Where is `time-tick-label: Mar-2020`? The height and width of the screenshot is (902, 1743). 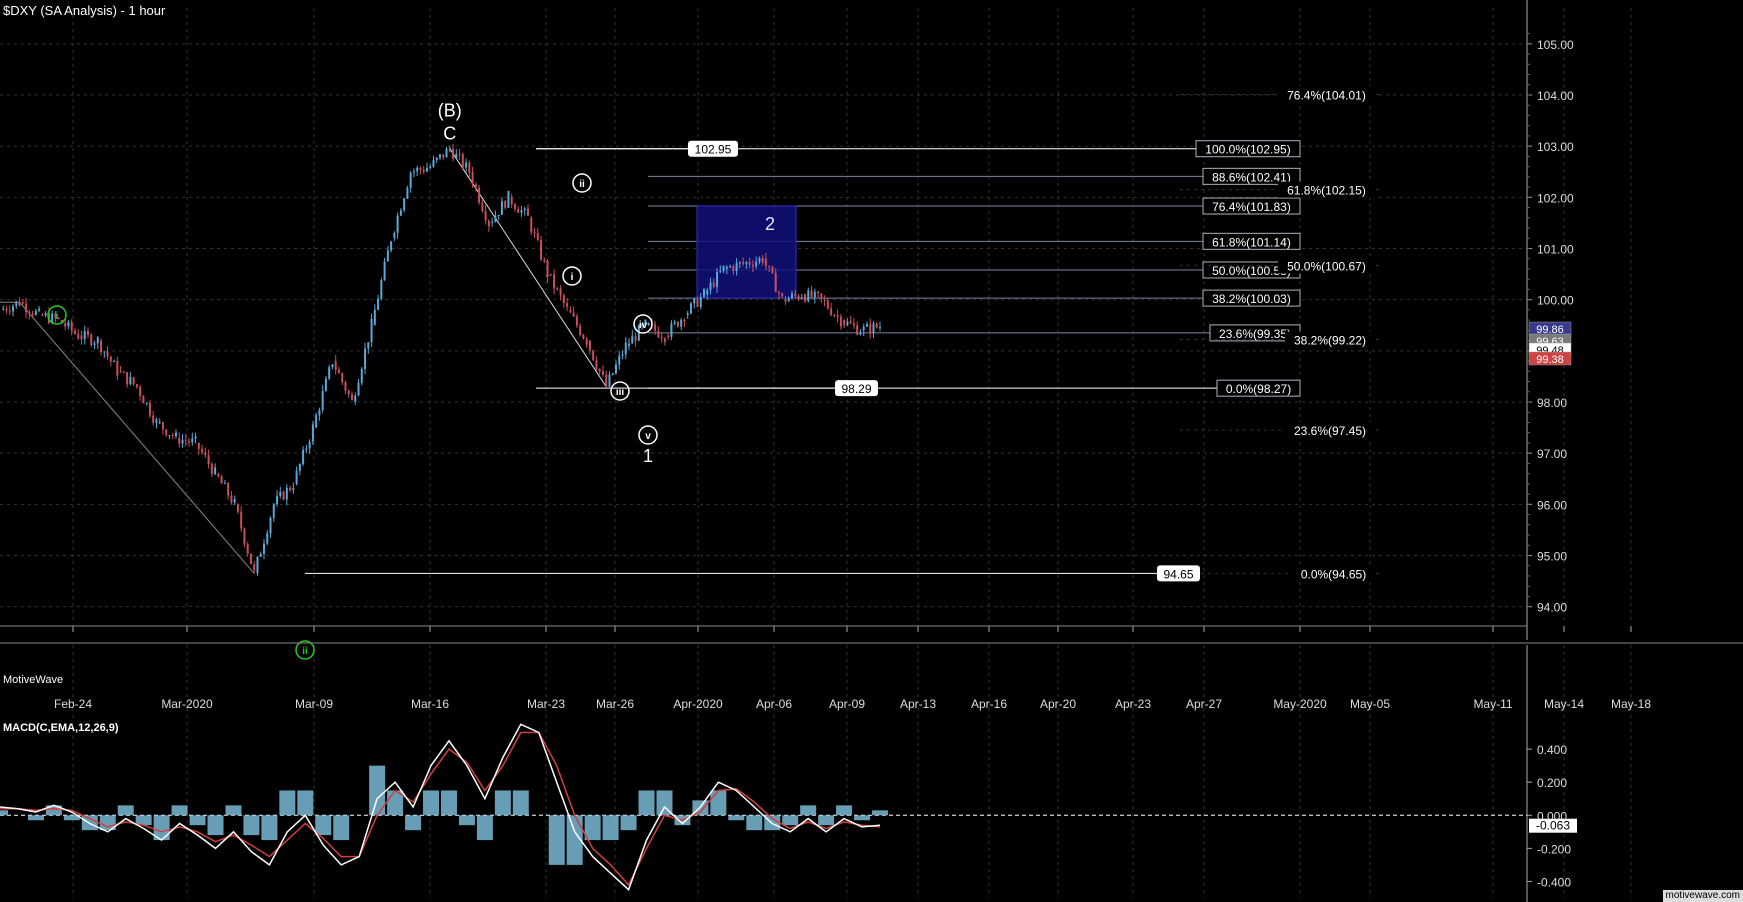 time-tick-label: Mar-2020 is located at coordinates (187, 704).